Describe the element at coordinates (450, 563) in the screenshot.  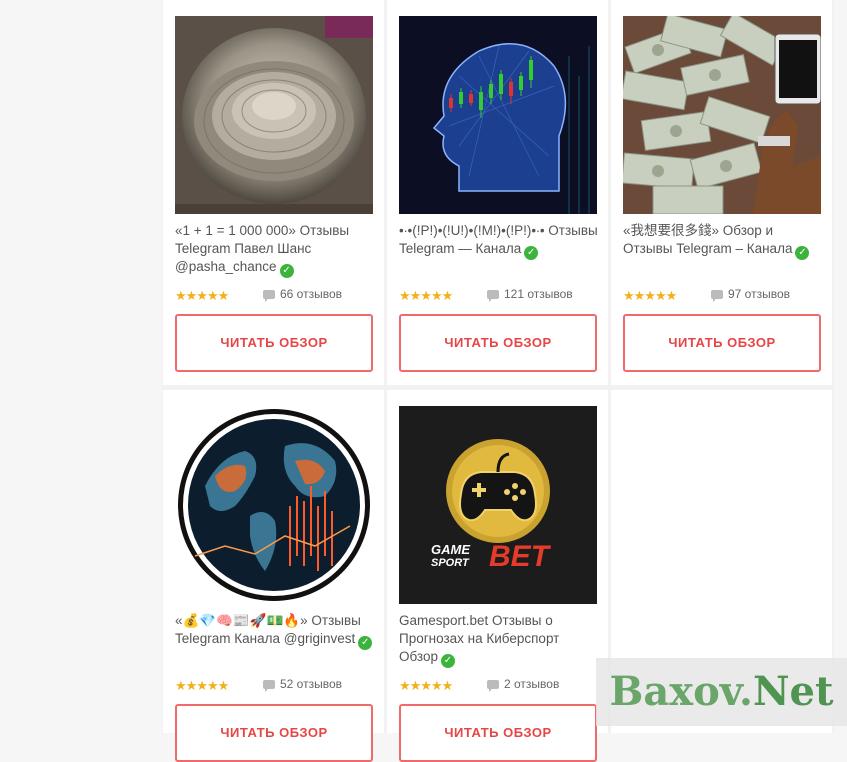
I see `logo-sport-text: SPORT` at that location.